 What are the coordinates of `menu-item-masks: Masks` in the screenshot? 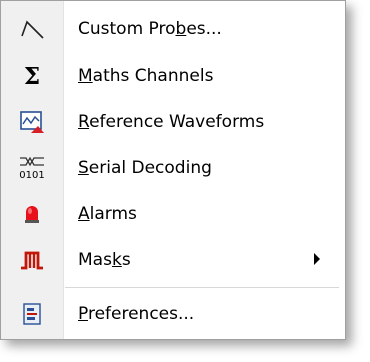 It's located at (173, 260).